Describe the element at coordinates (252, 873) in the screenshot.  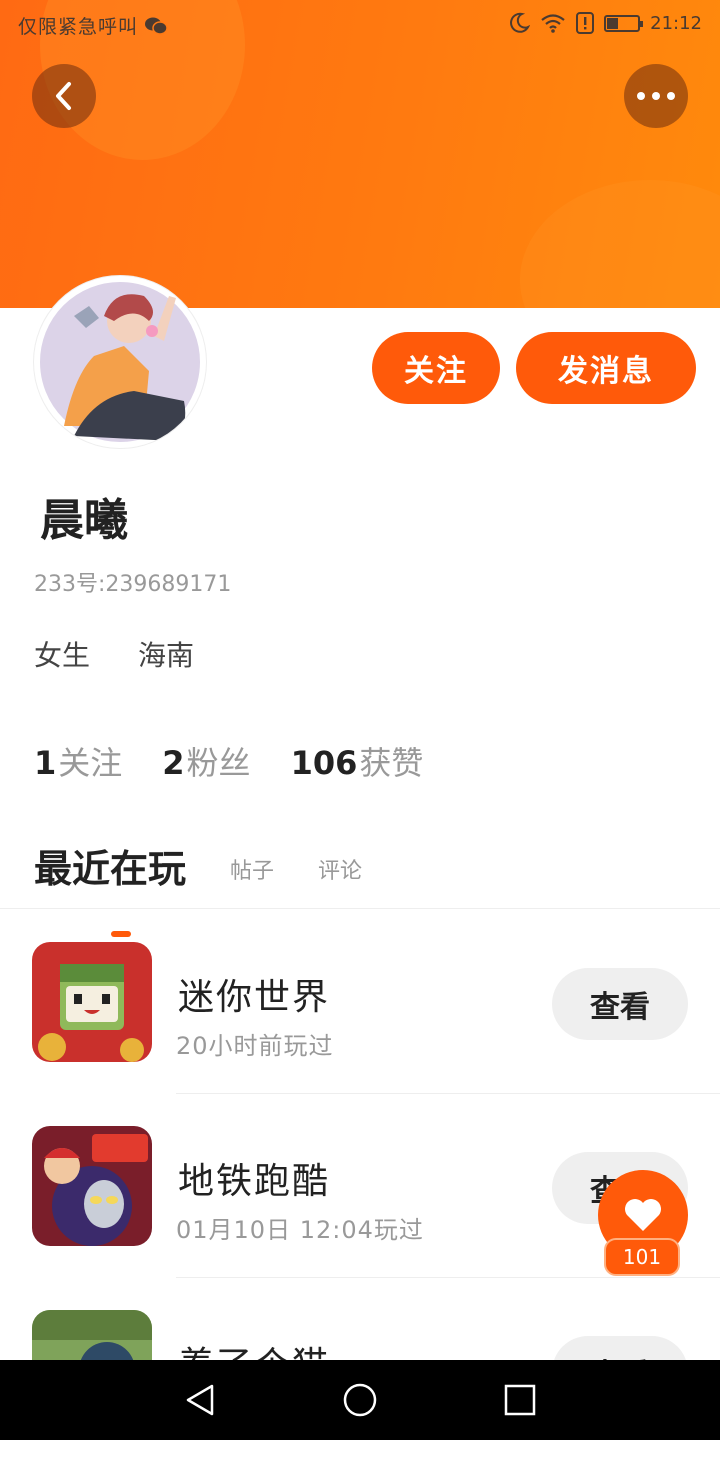
I see `tab-posts: 帖子` at that location.